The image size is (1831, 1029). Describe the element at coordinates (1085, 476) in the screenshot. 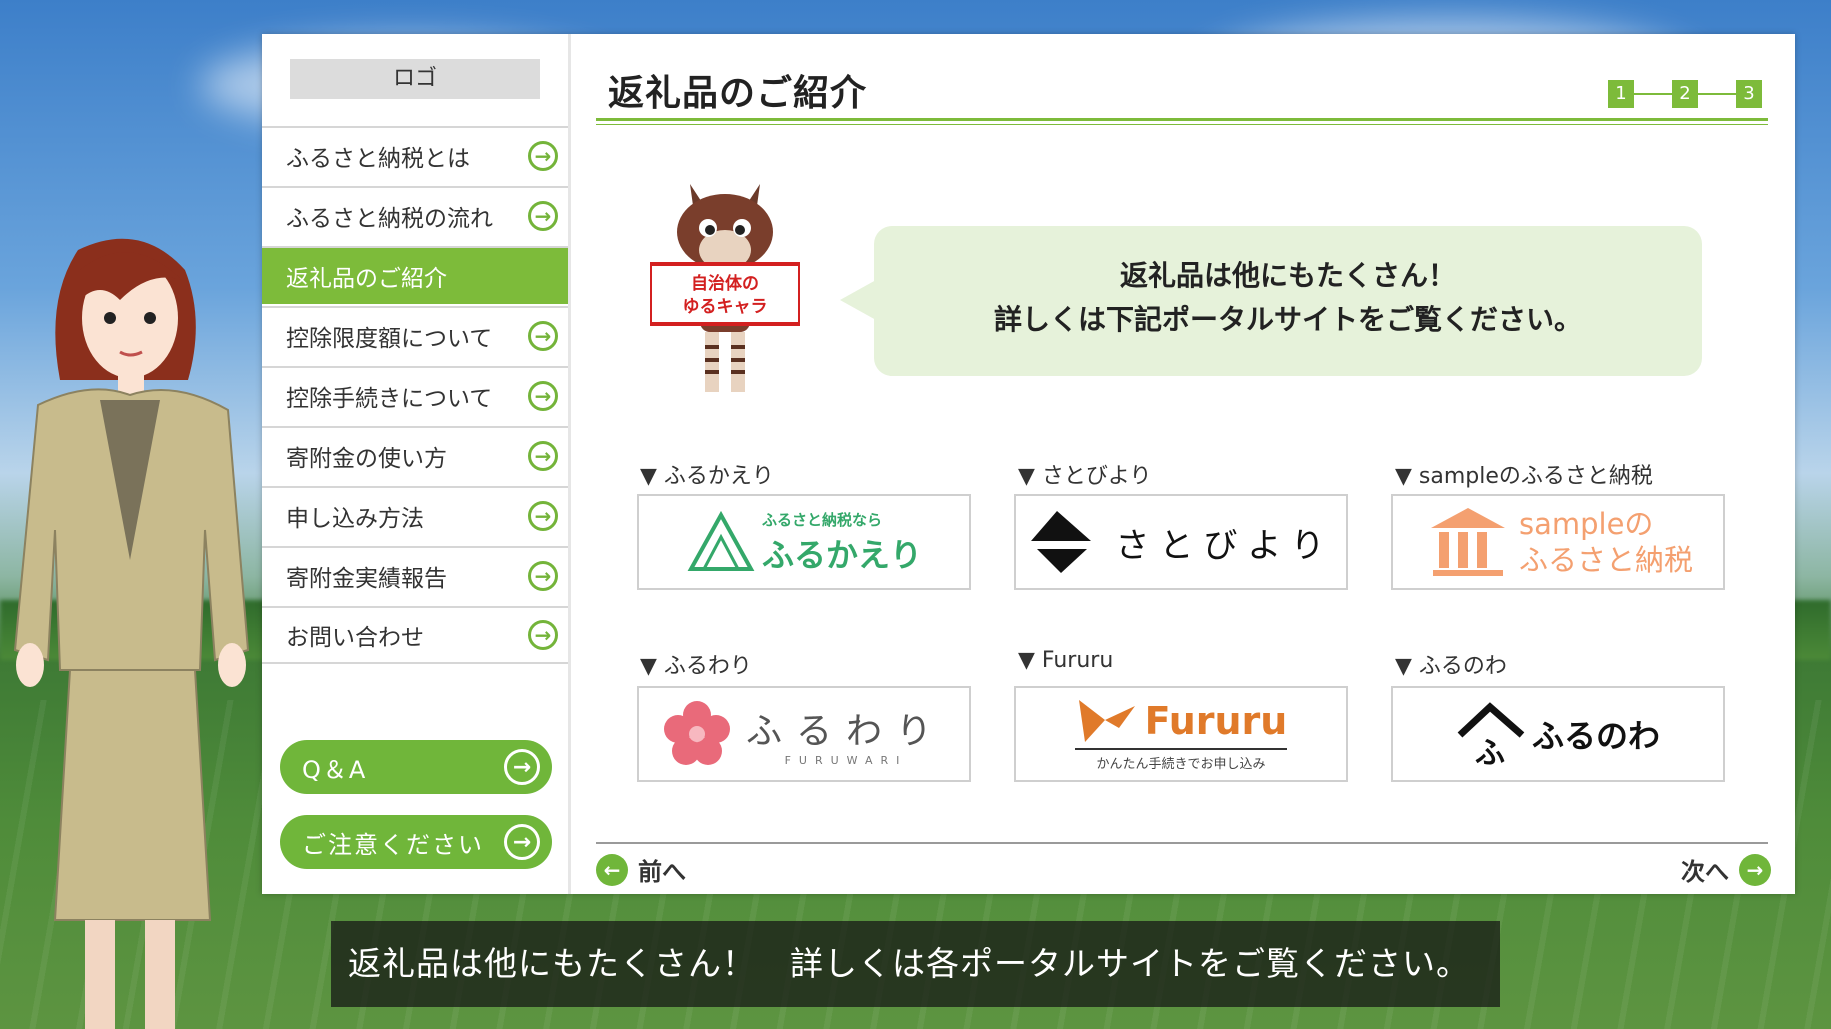

I see `portal-label: ▼ さとびより` at that location.